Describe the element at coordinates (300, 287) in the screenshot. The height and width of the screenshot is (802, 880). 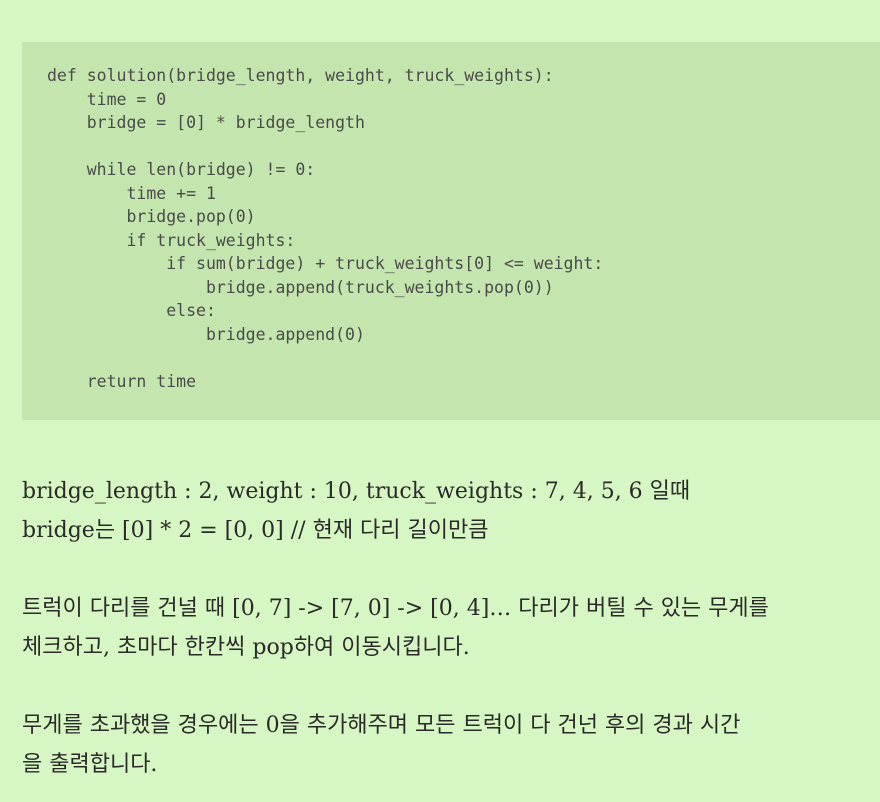
I see `code-line: bridge.append(truck_weights.pop(0))` at that location.